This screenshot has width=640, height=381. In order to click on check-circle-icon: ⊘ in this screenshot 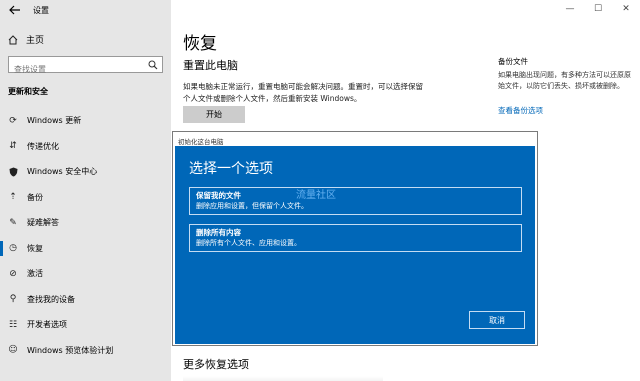, I will do `click(13, 273)`.